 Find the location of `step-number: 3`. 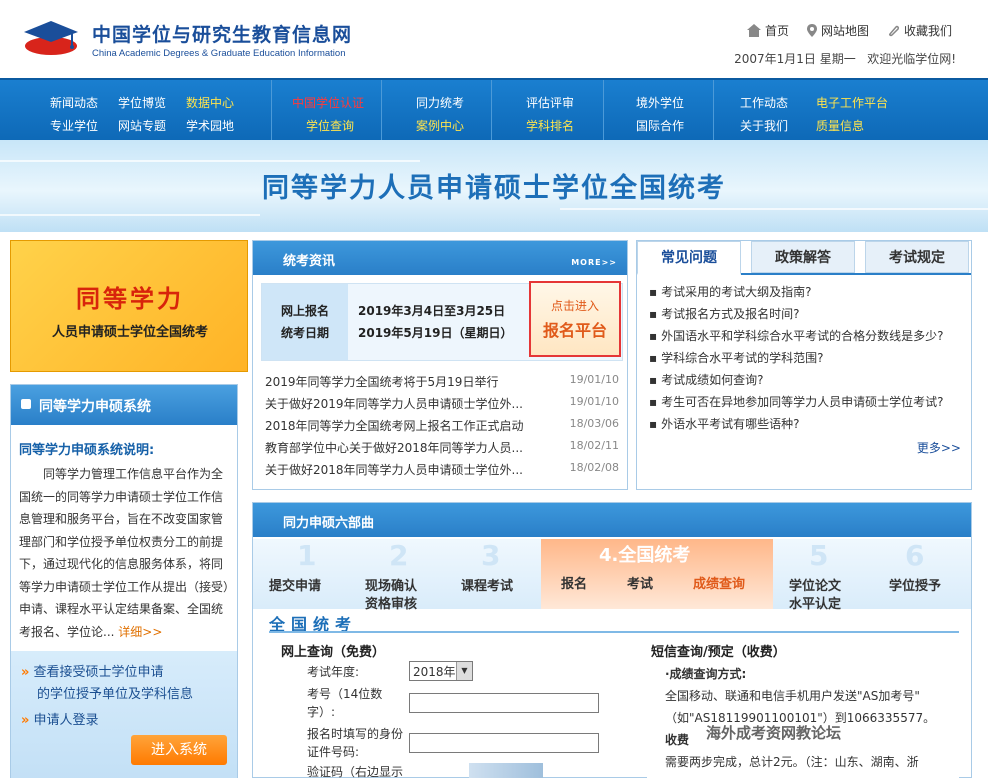

step-number: 3 is located at coordinates (491, 555).